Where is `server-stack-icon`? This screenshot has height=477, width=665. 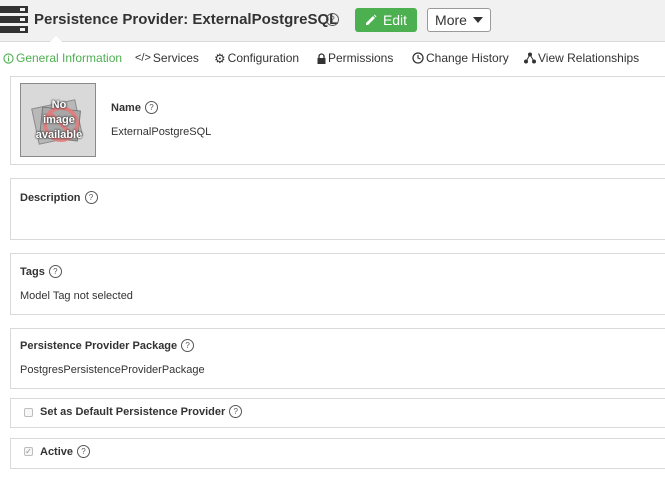 server-stack-icon is located at coordinates (14, 19).